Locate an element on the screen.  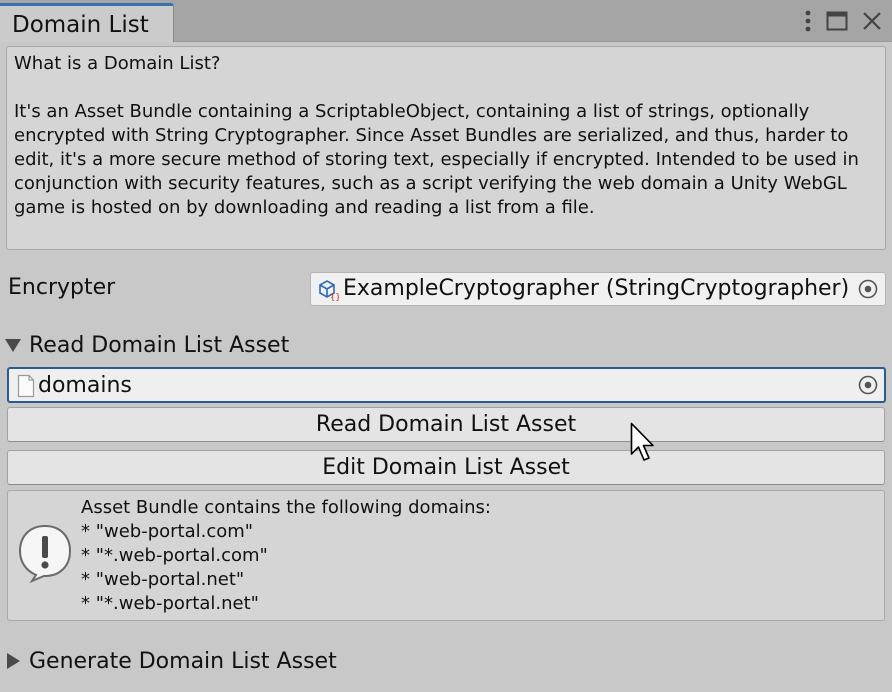
foldout-expanded-icon is located at coordinates (13, 345).